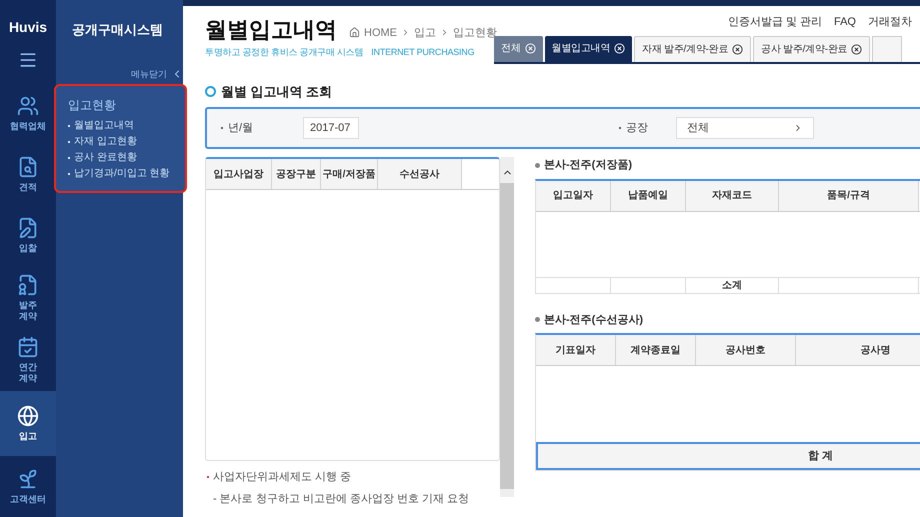 This screenshot has width=920, height=517. What do you see at coordinates (593, 320) in the screenshot?
I see `subsection-title: 본사-전주(수선공사)` at bounding box center [593, 320].